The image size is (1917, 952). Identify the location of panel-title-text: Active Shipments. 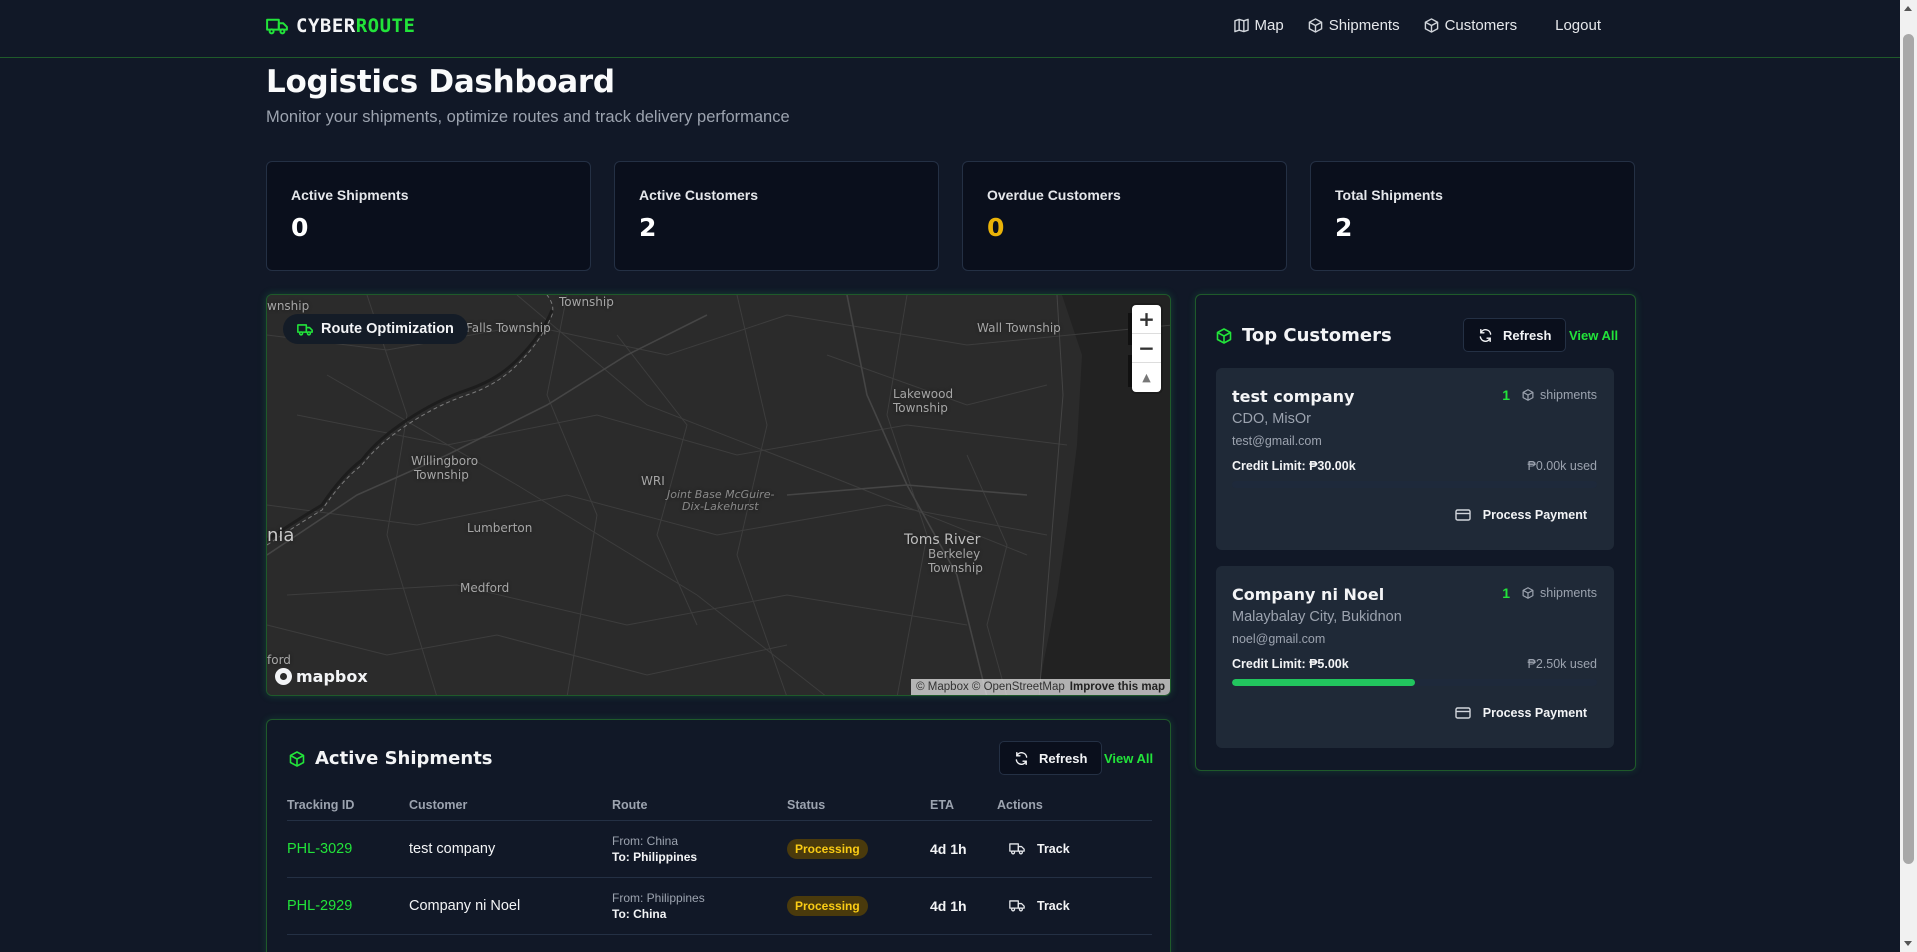
(404, 758).